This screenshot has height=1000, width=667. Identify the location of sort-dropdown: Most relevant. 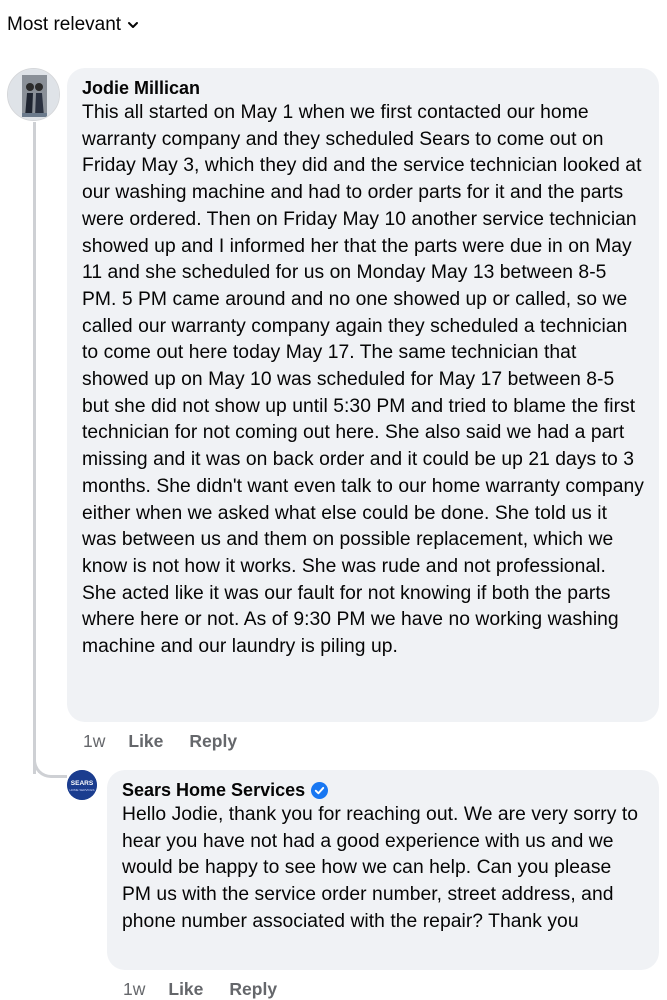
(73, 25).